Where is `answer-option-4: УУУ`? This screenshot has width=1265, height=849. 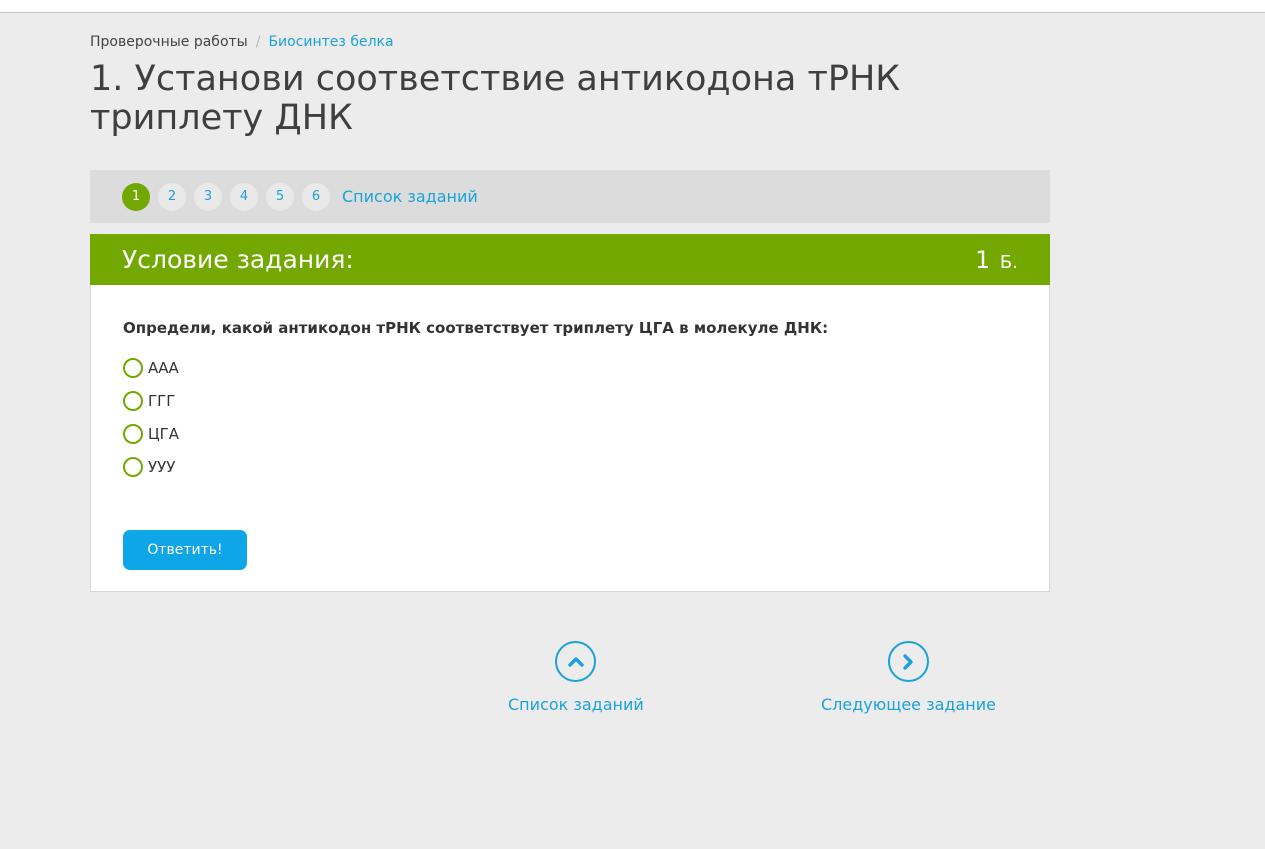 answer-option-4: УУУ is located at coordinates (570, 466).